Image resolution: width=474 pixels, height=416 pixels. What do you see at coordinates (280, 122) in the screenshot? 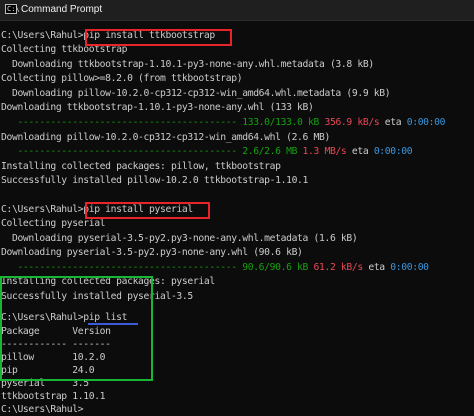
I see `progress-size: 133.0/133.0 kB` at bounding box center [280, 122].